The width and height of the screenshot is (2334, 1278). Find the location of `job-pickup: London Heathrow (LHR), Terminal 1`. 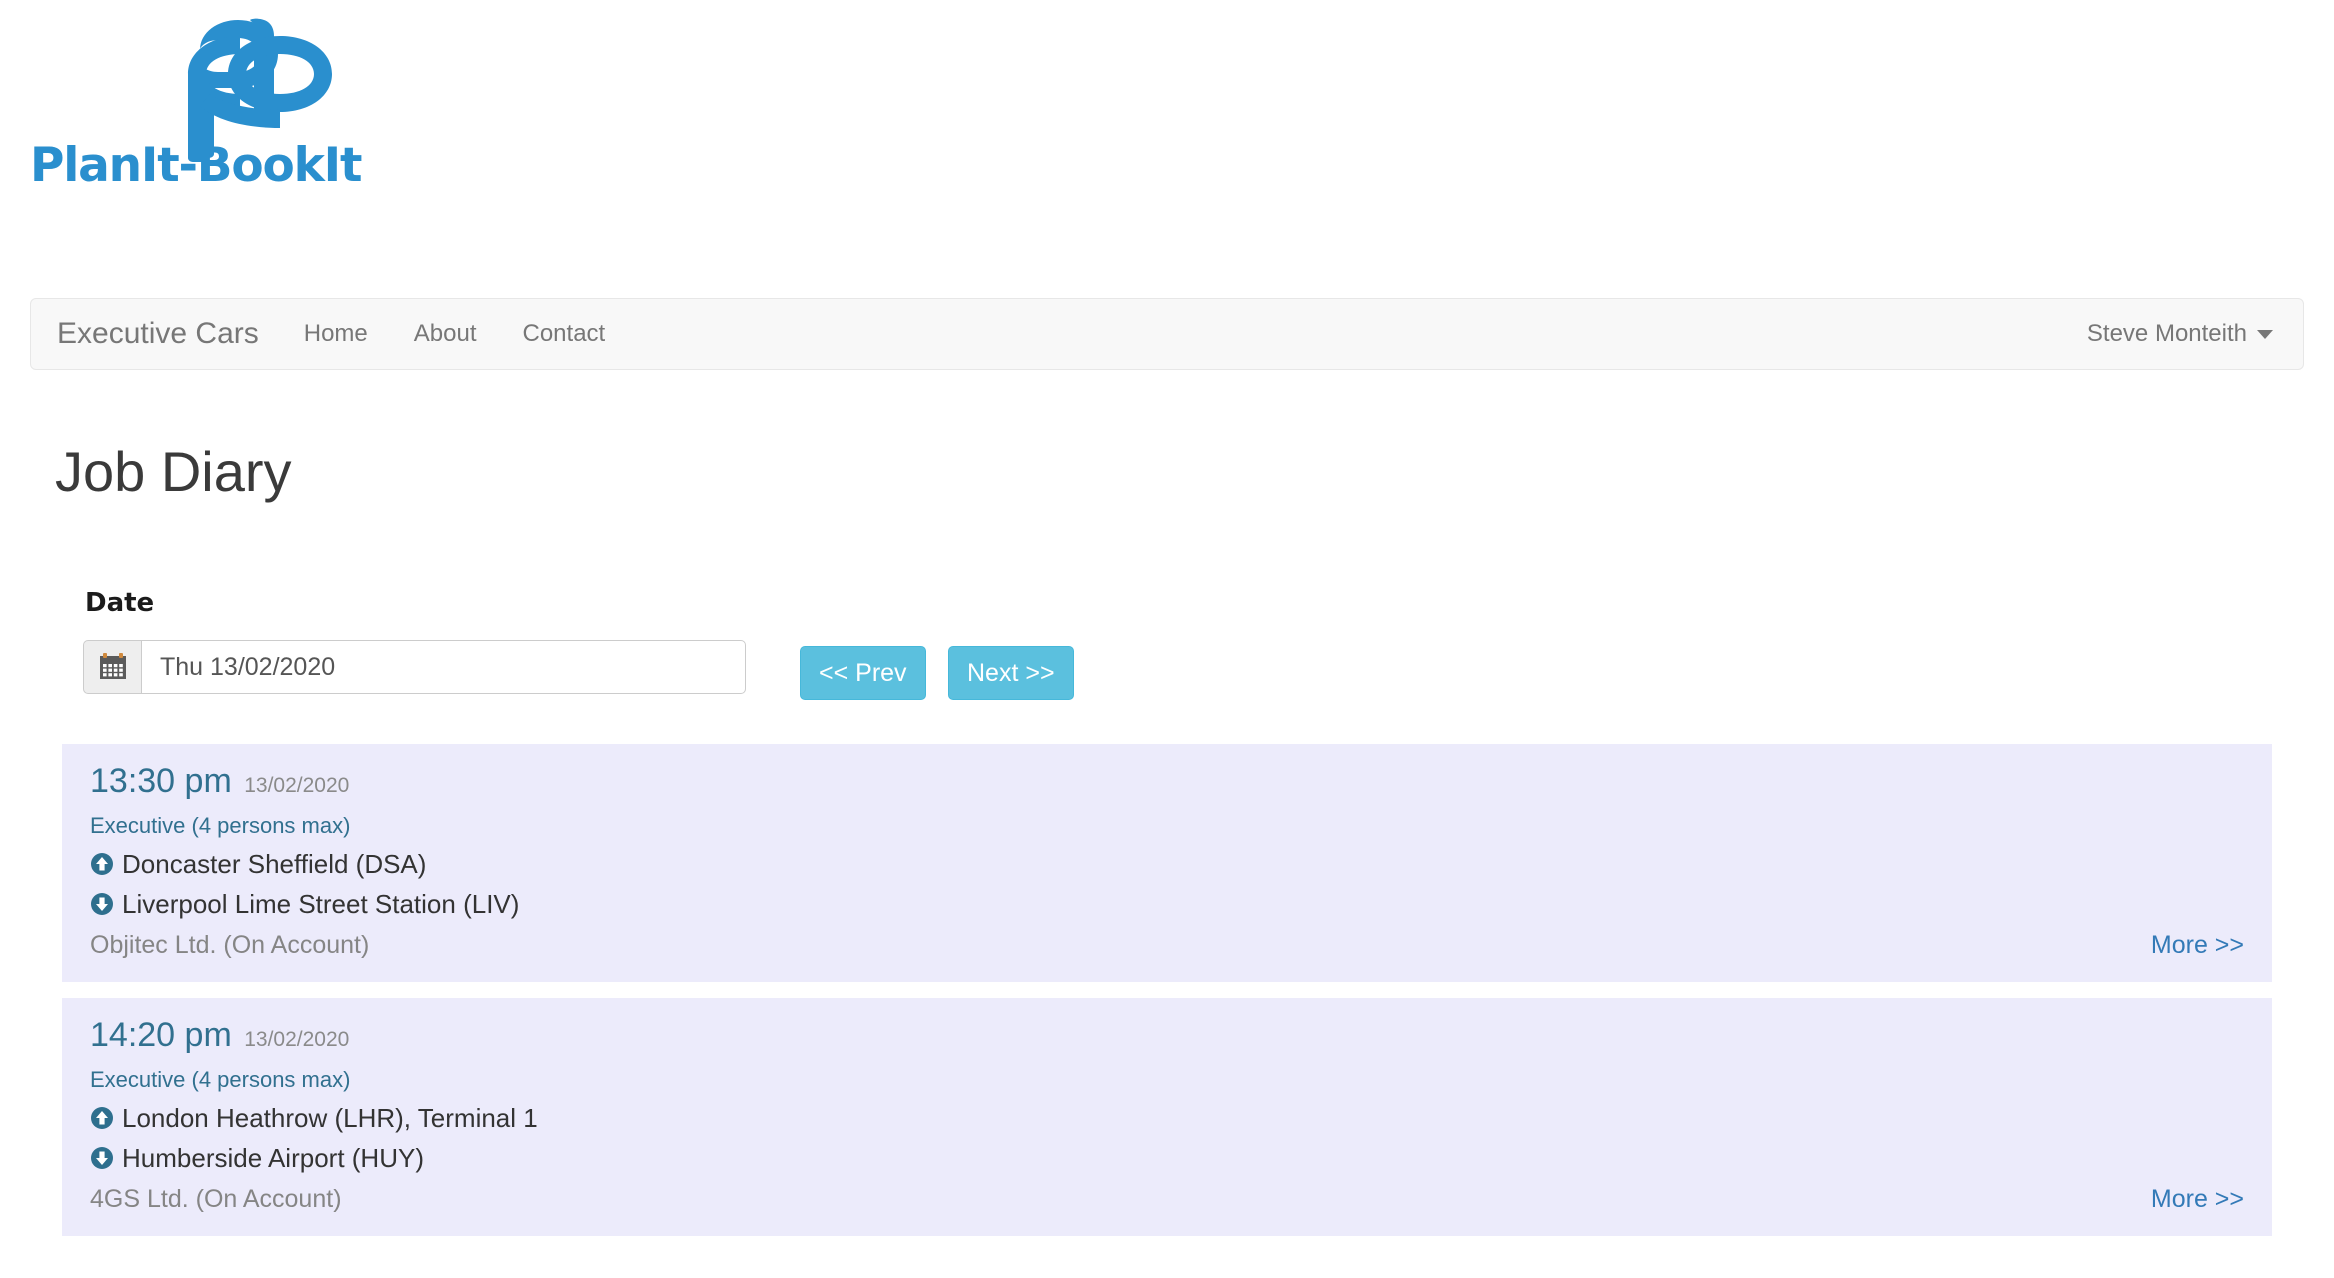

job-pickup: London Heathrow (LHR), Terminal 1 is located at coordinates (1167, 1118).